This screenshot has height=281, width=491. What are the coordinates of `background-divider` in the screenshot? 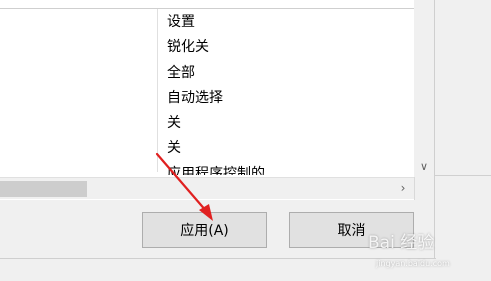 It's located at (463, 175).